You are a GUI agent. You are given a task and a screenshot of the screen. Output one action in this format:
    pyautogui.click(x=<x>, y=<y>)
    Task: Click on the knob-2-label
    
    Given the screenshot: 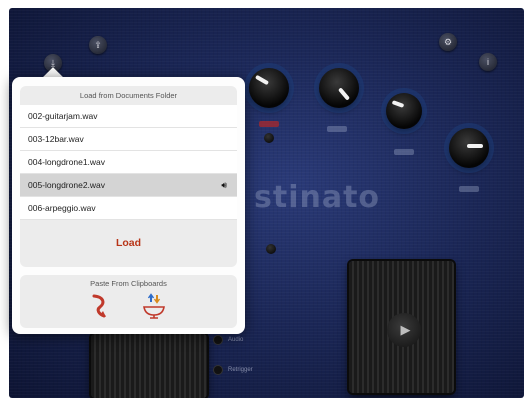 What is the action you would take?
    pyautogui.click(x=337, y=129)
    